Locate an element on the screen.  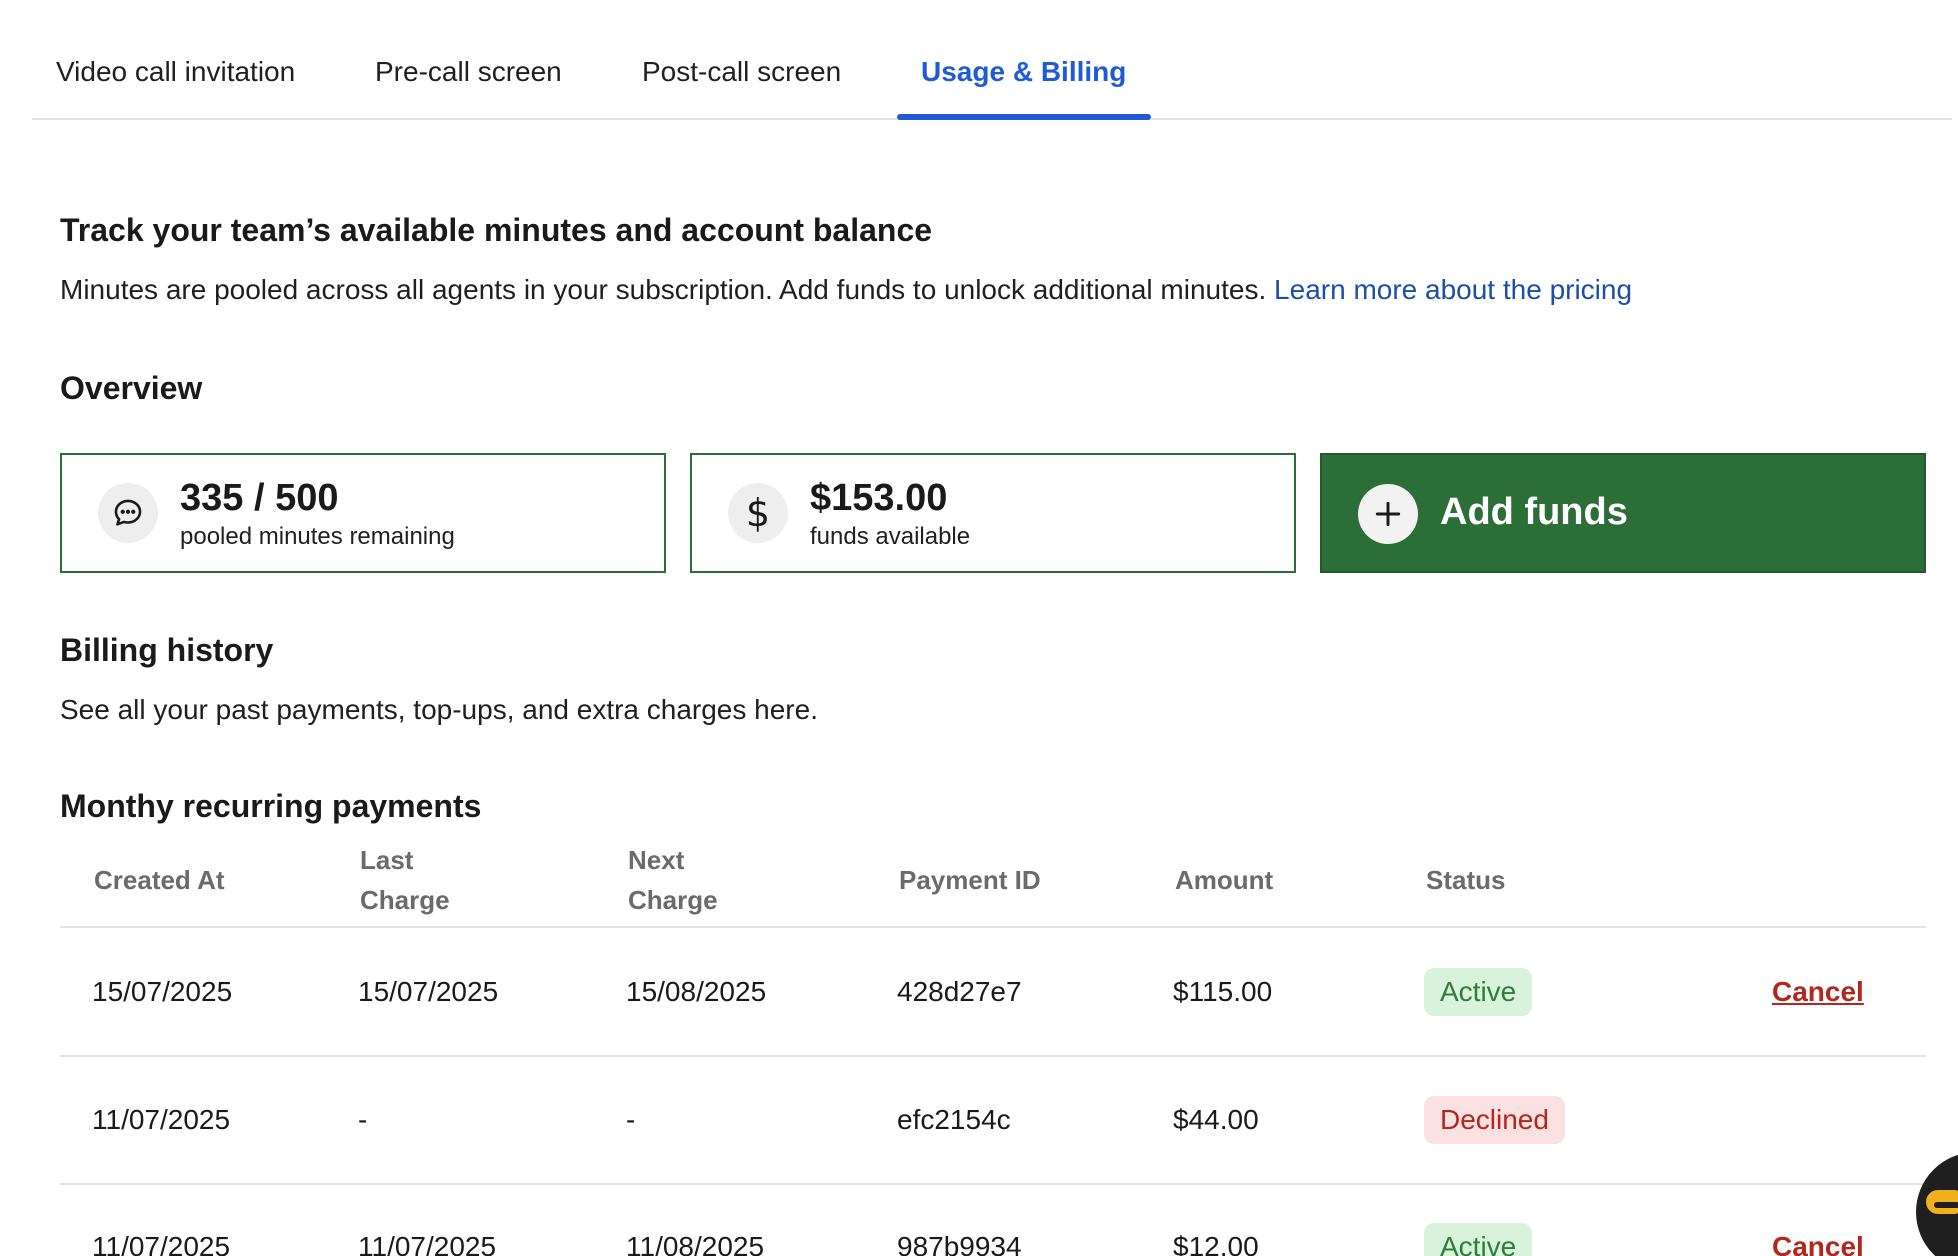
column-header-next-charge-line2: Charge is located at coordinates (673, 900).